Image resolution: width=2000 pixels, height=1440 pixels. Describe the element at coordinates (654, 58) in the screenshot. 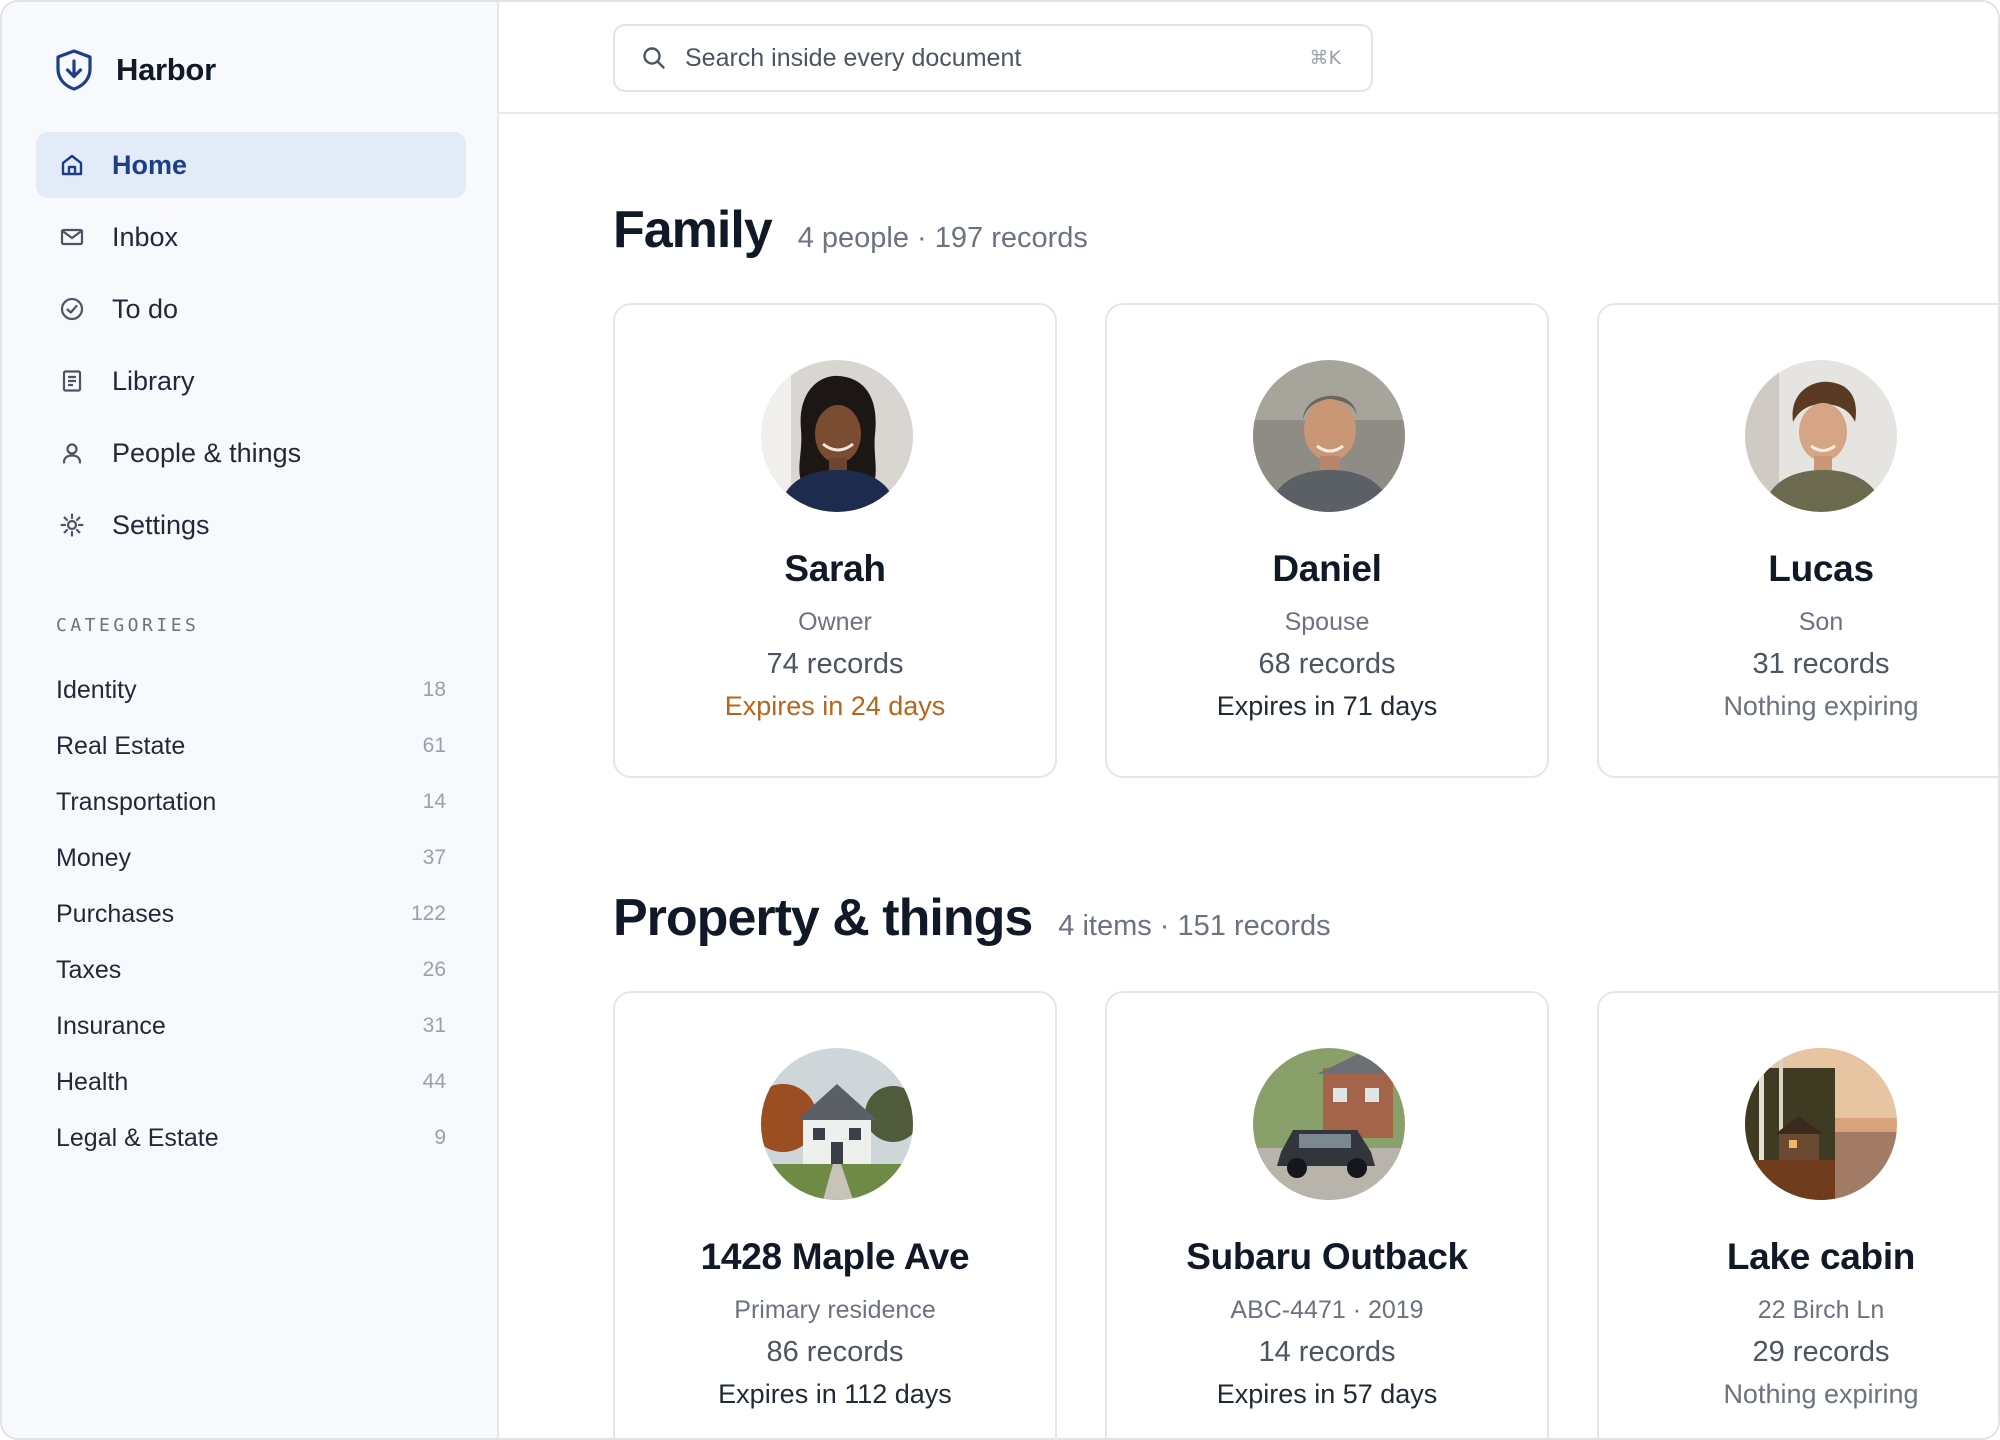

I see `search-icon` at that location.